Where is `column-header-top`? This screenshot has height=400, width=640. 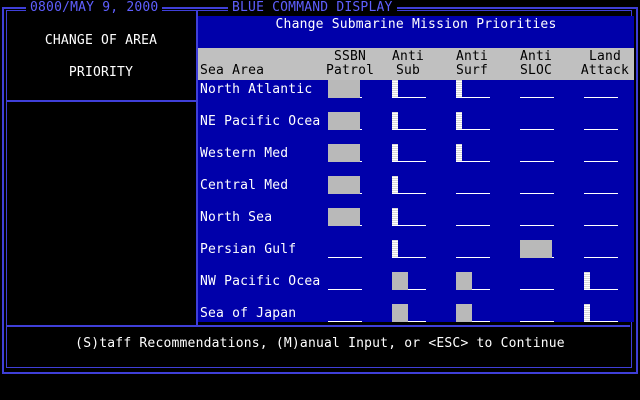 column-header-top is located at coordinates (255, 57).